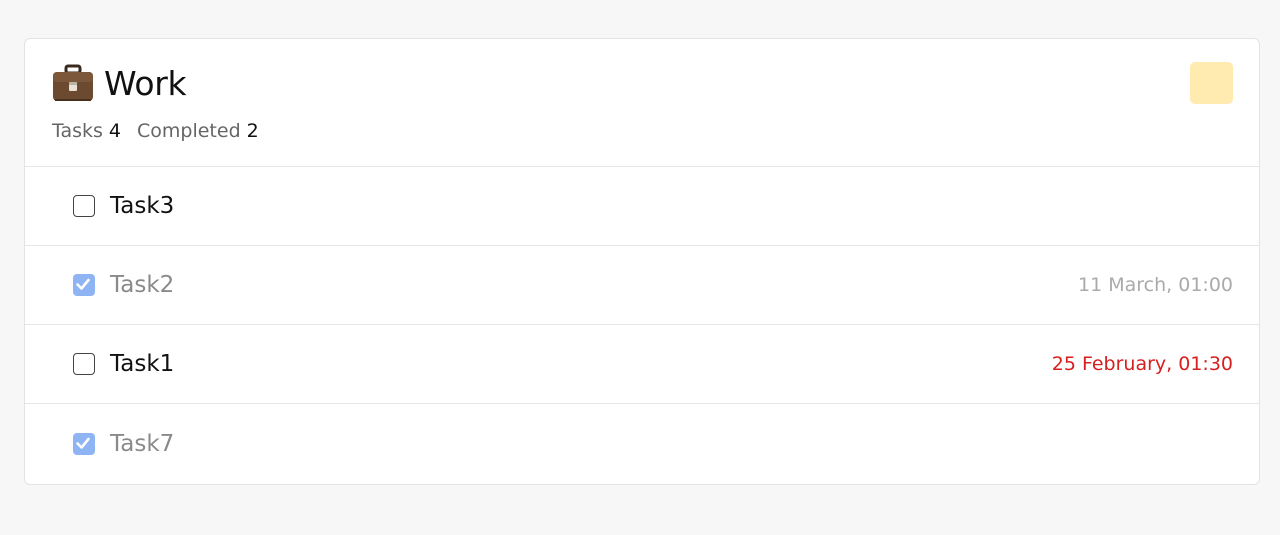 The width and height of the screenshot is (1280, 535). I want to click on completed-stat: Completed 2, so click(198, 131).